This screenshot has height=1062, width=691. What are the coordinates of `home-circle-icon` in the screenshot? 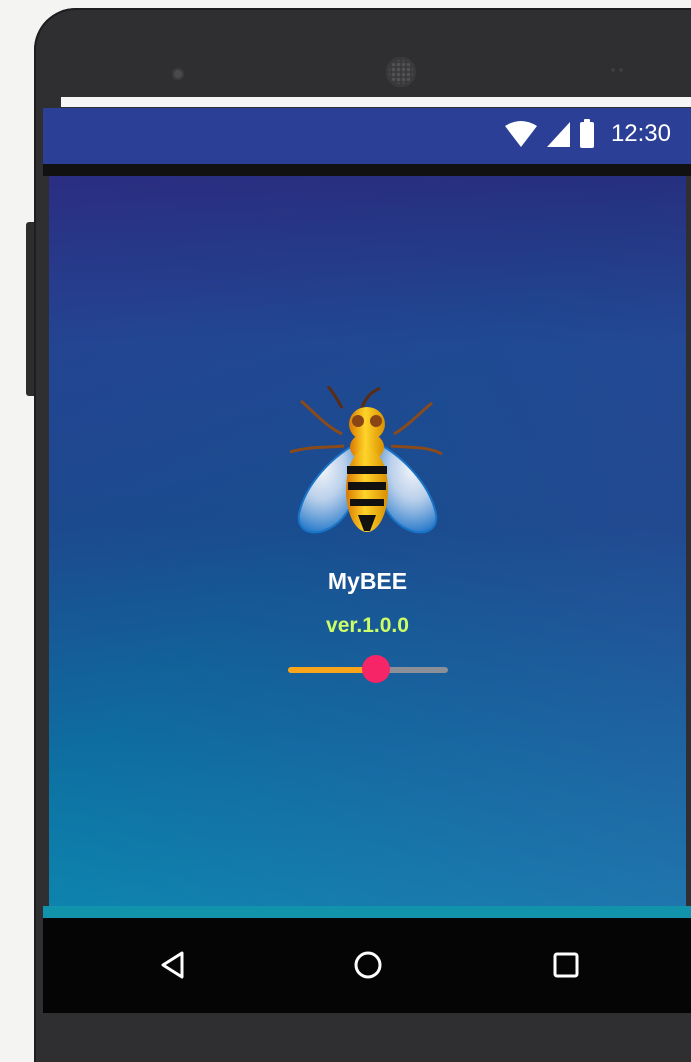 It's located at (368, 965).